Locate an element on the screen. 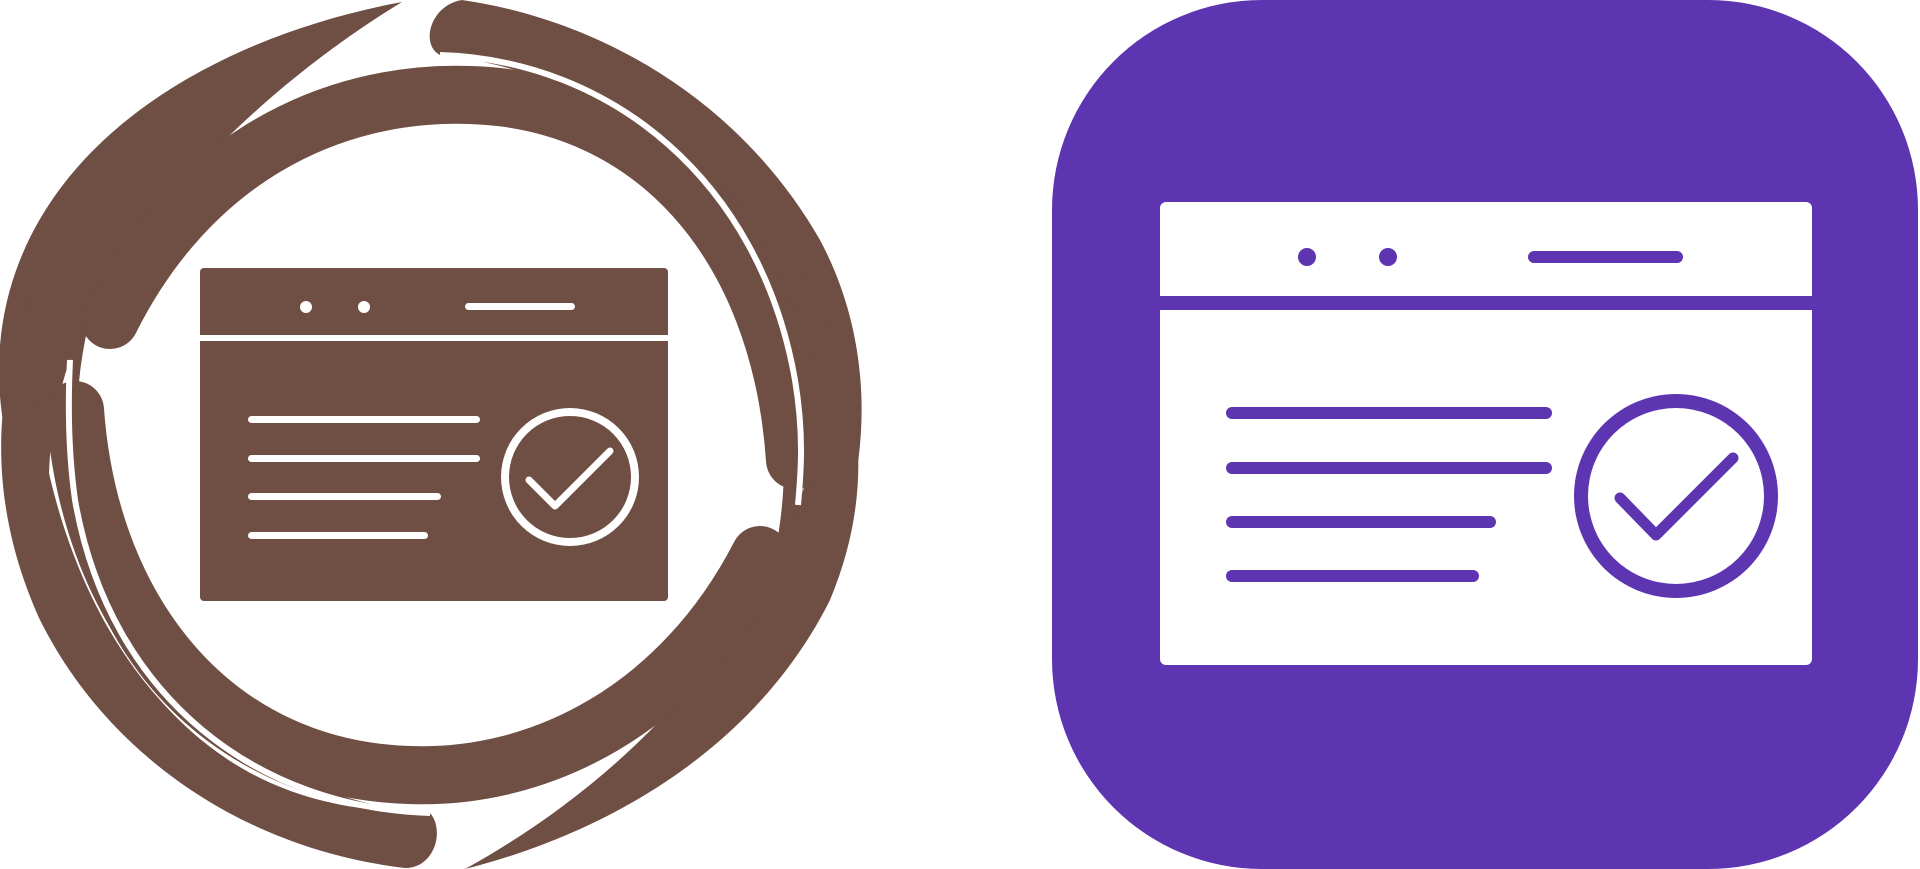 The height and width of the screenshot is (869, 1920). browser-window-icon is located at coordinates (434, 434).